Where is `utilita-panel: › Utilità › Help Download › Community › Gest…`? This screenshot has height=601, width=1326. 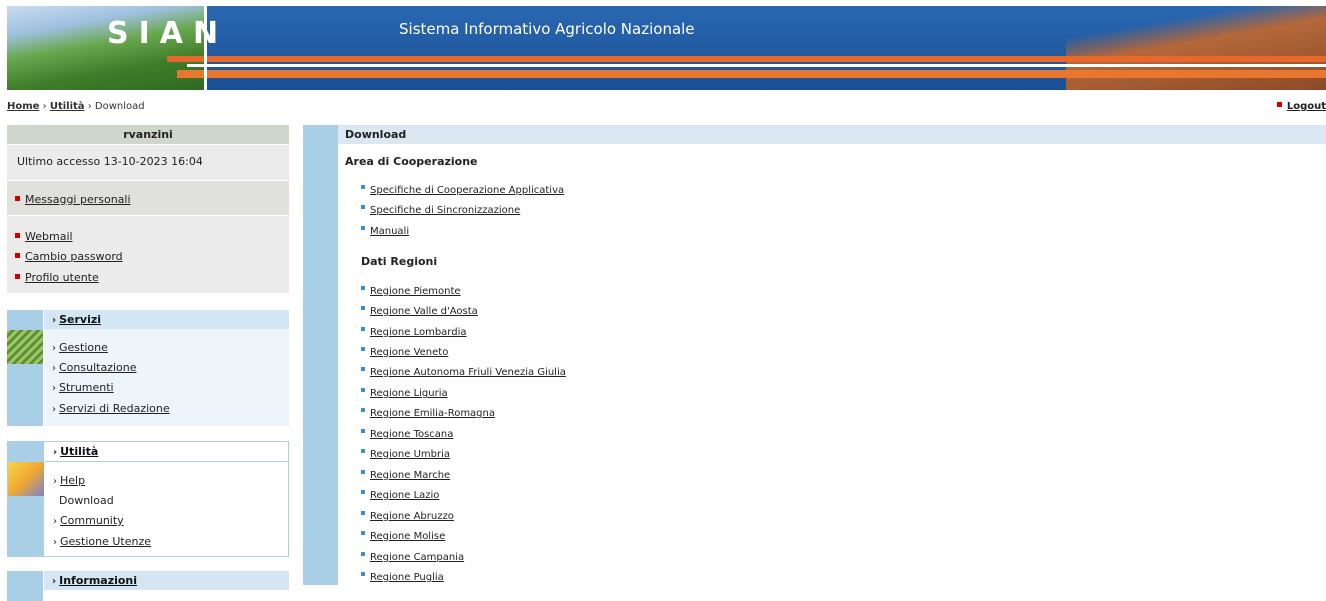 utilita-panel: › Utilità › Help Download › Community › Gest… is located at coordinates (148, 499).